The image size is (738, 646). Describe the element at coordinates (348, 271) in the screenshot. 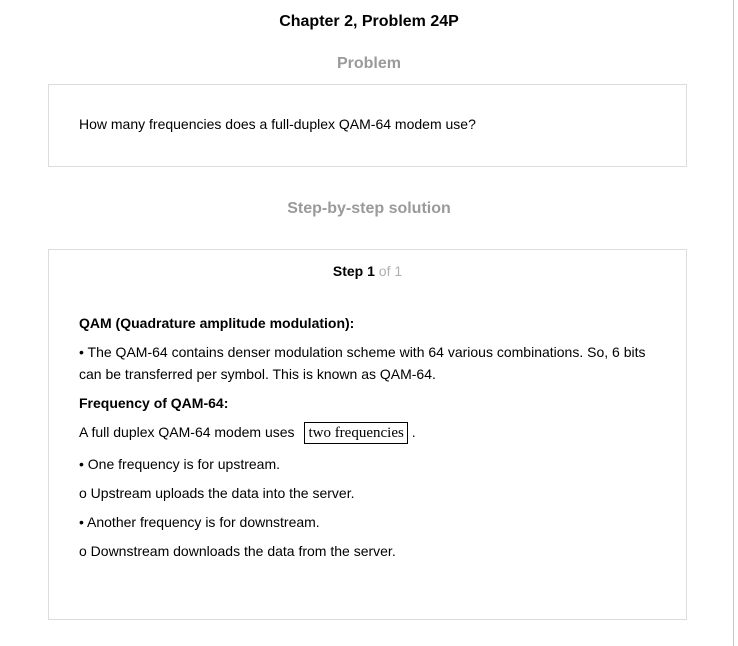

I see `step-word: Step` at that location.